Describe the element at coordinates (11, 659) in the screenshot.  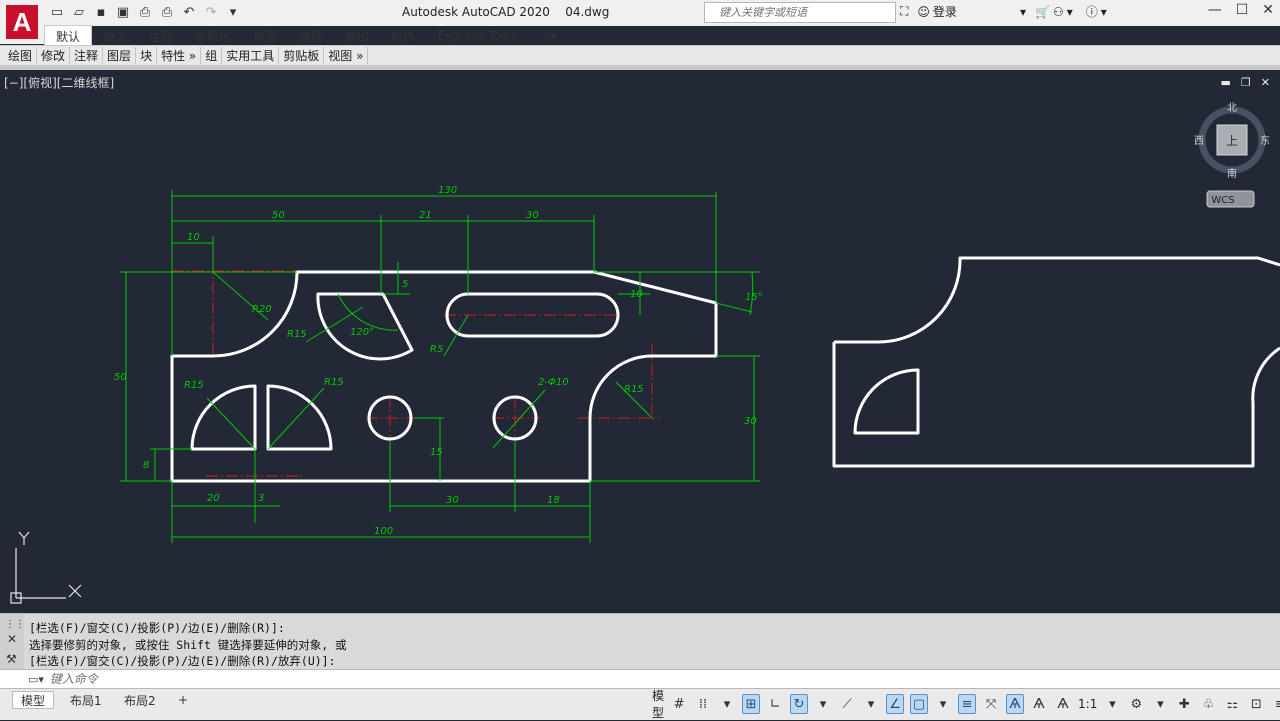
I see `wrench-icon: ⚒` at that location.